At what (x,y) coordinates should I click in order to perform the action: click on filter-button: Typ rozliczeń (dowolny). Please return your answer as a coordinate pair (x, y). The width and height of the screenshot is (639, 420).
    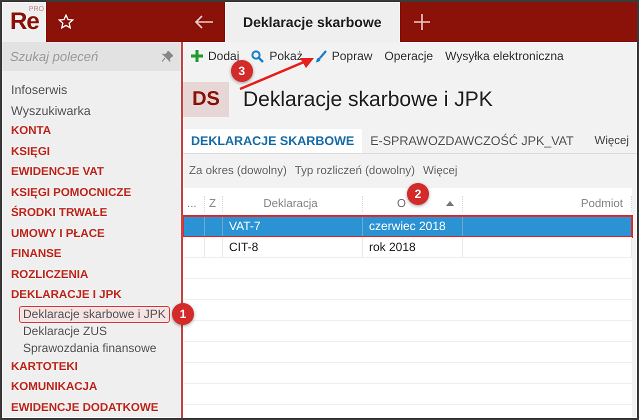
    Looking at the image, I should click on (354, 171).